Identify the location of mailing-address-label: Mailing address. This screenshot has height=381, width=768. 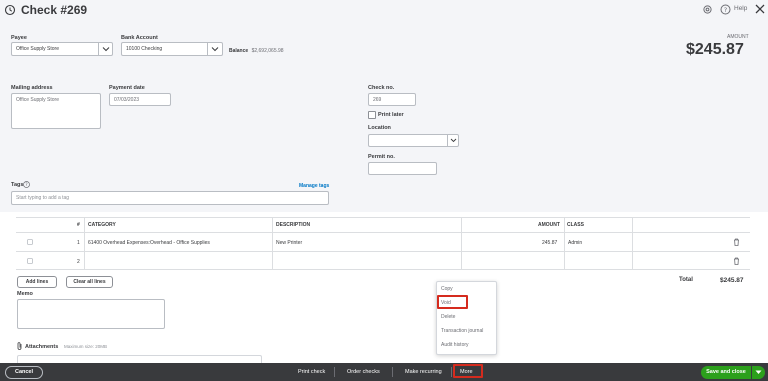
(32, 88).